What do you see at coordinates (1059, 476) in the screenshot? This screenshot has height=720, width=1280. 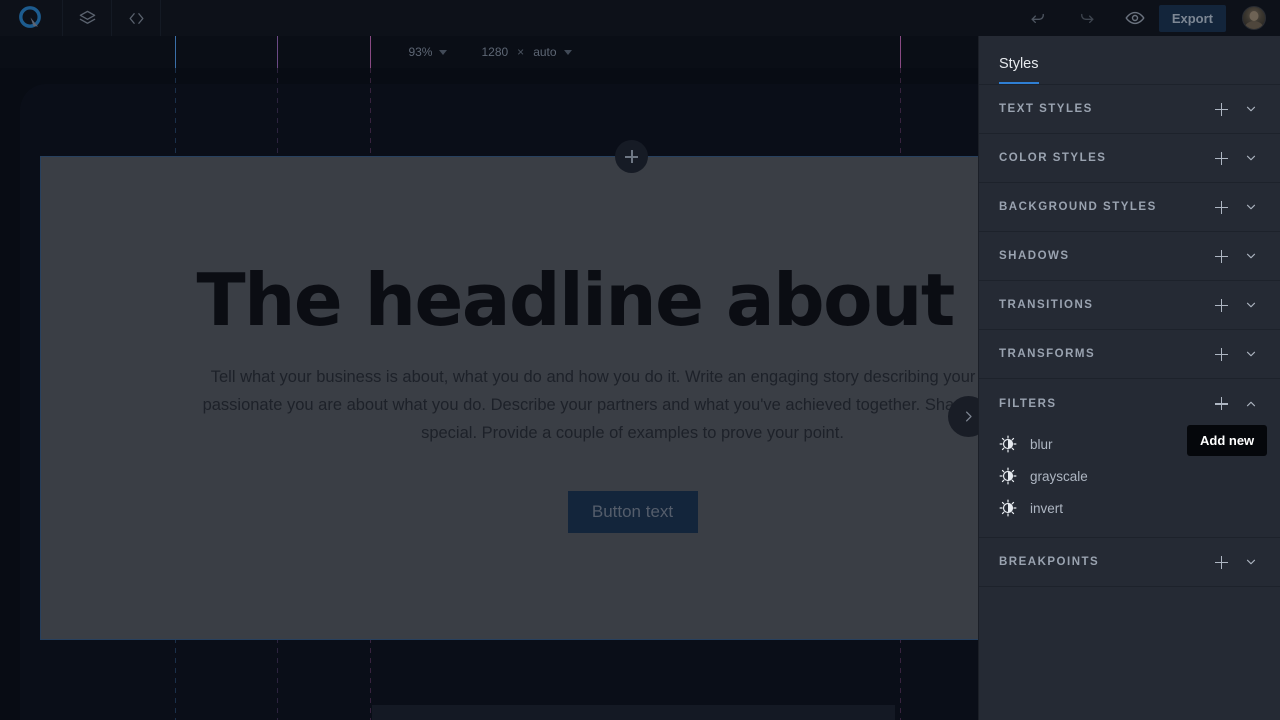 I see `filter-name: grayscale` at bounding box center [1059, 476].